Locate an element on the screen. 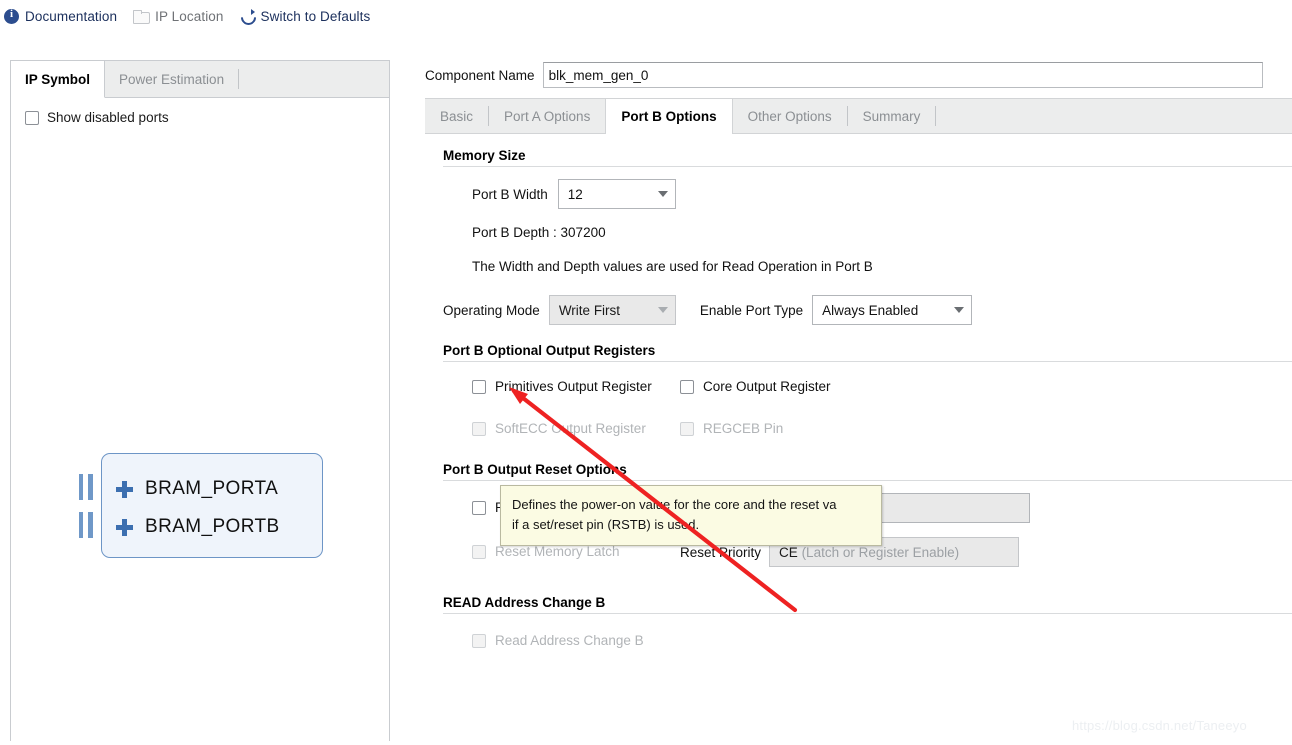  softecc-output-register-row: SoftECC Output Register is located at coordinates (576, 429).